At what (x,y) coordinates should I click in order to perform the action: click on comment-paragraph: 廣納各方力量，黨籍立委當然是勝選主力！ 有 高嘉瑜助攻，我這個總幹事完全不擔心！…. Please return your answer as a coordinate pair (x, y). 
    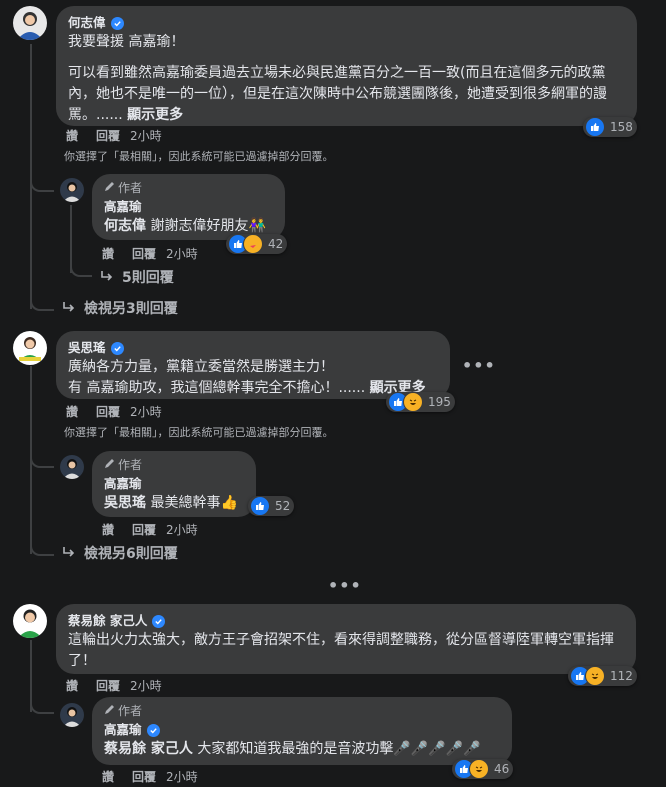
    Looking at the image, I should click on (217, 377).